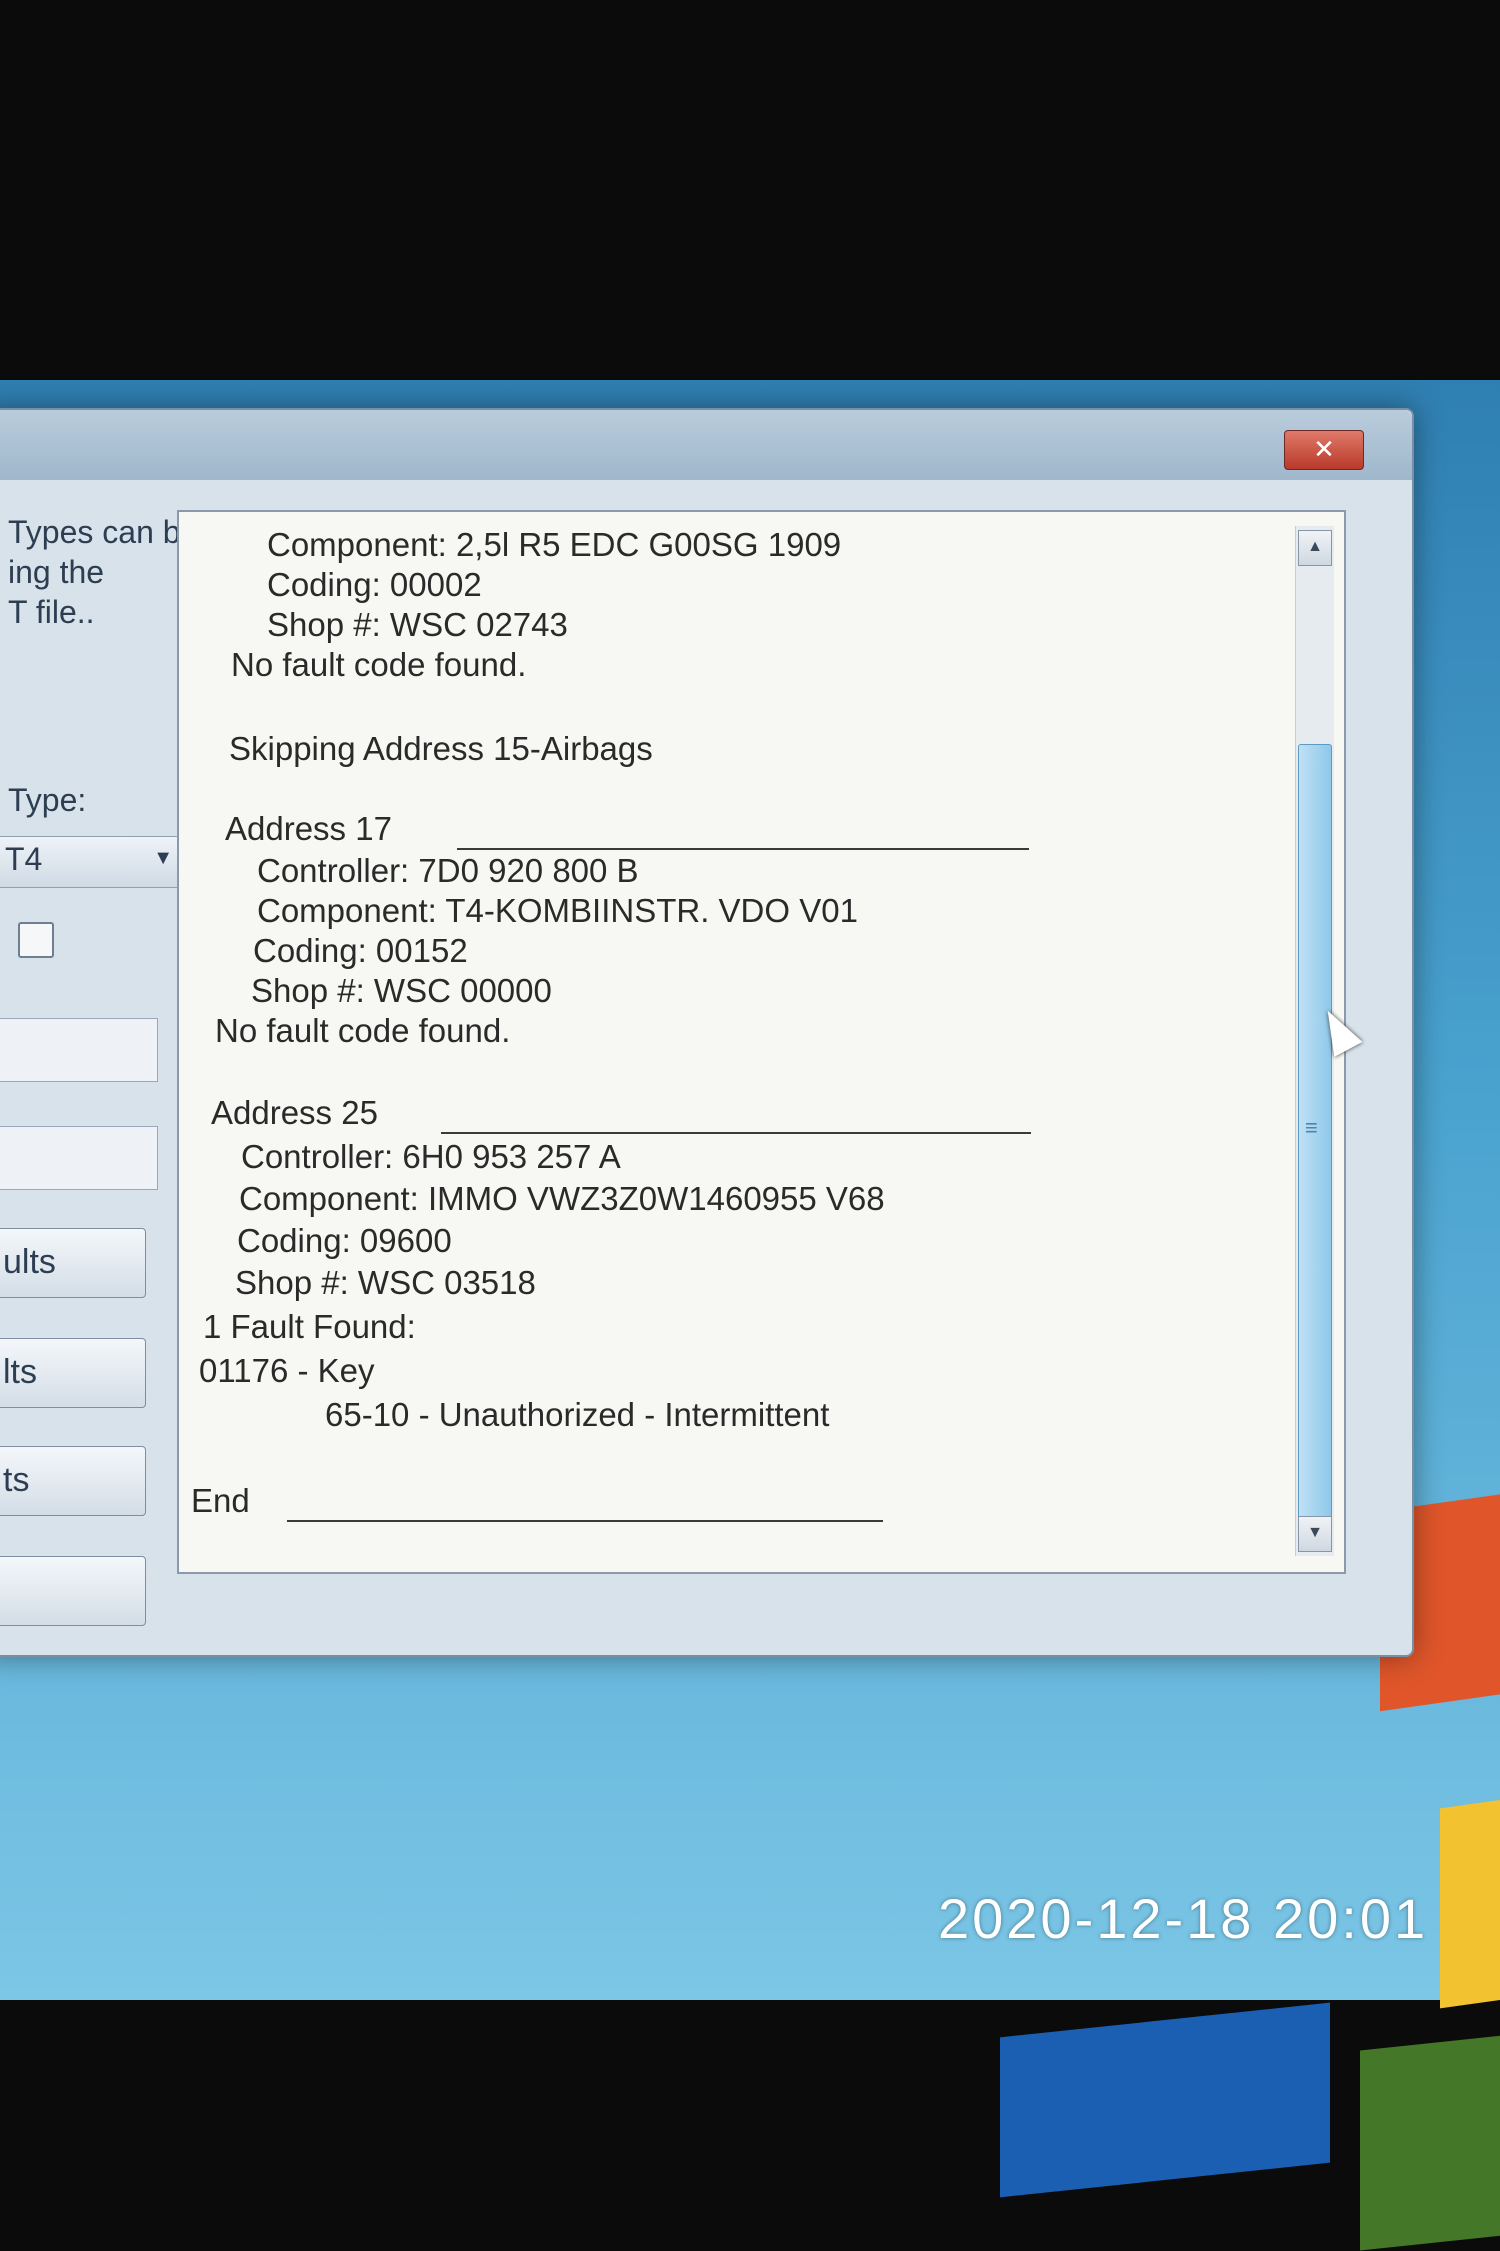 Image resolution: width=1500 pixels, height=2251 pixels. Describe the element at coordinates (401, 990) in the screenshot. I see `log-line: Shop #: WSC 00000` at that location.